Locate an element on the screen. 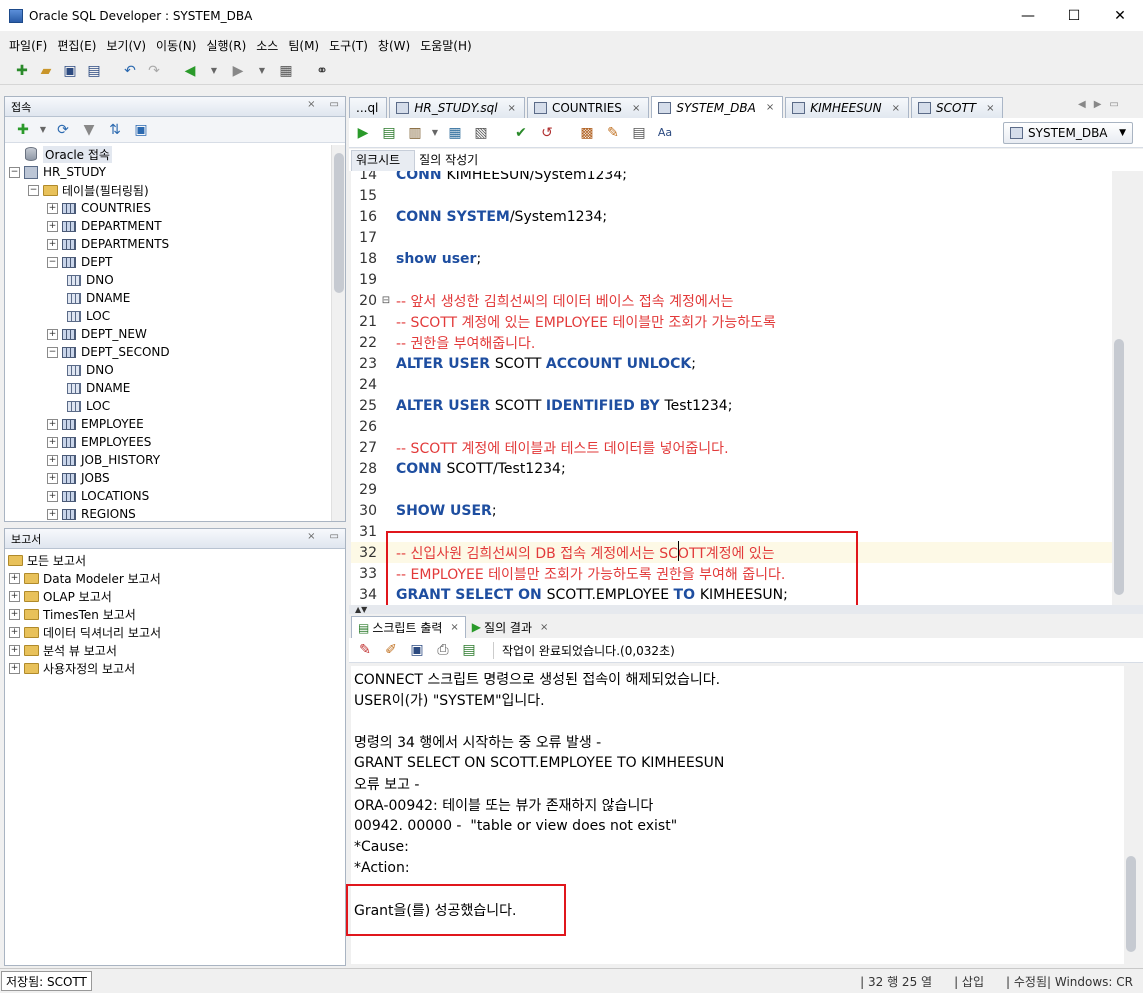 This screenshot has height=993, width=1143. add-connection-icon: ✚ is located at coordinates (23, 130).